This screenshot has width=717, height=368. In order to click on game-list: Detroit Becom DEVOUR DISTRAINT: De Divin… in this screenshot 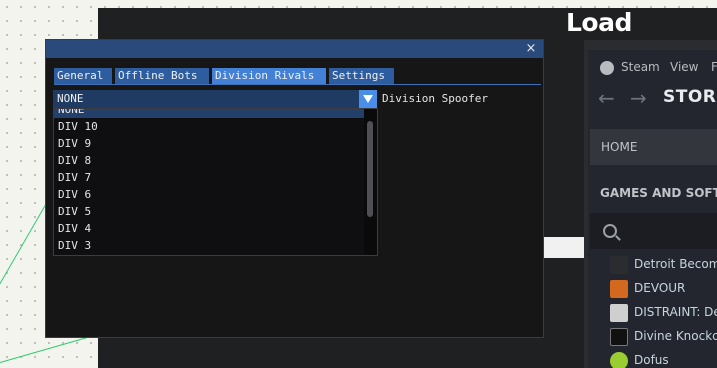, I will do `click(652, 310)`.